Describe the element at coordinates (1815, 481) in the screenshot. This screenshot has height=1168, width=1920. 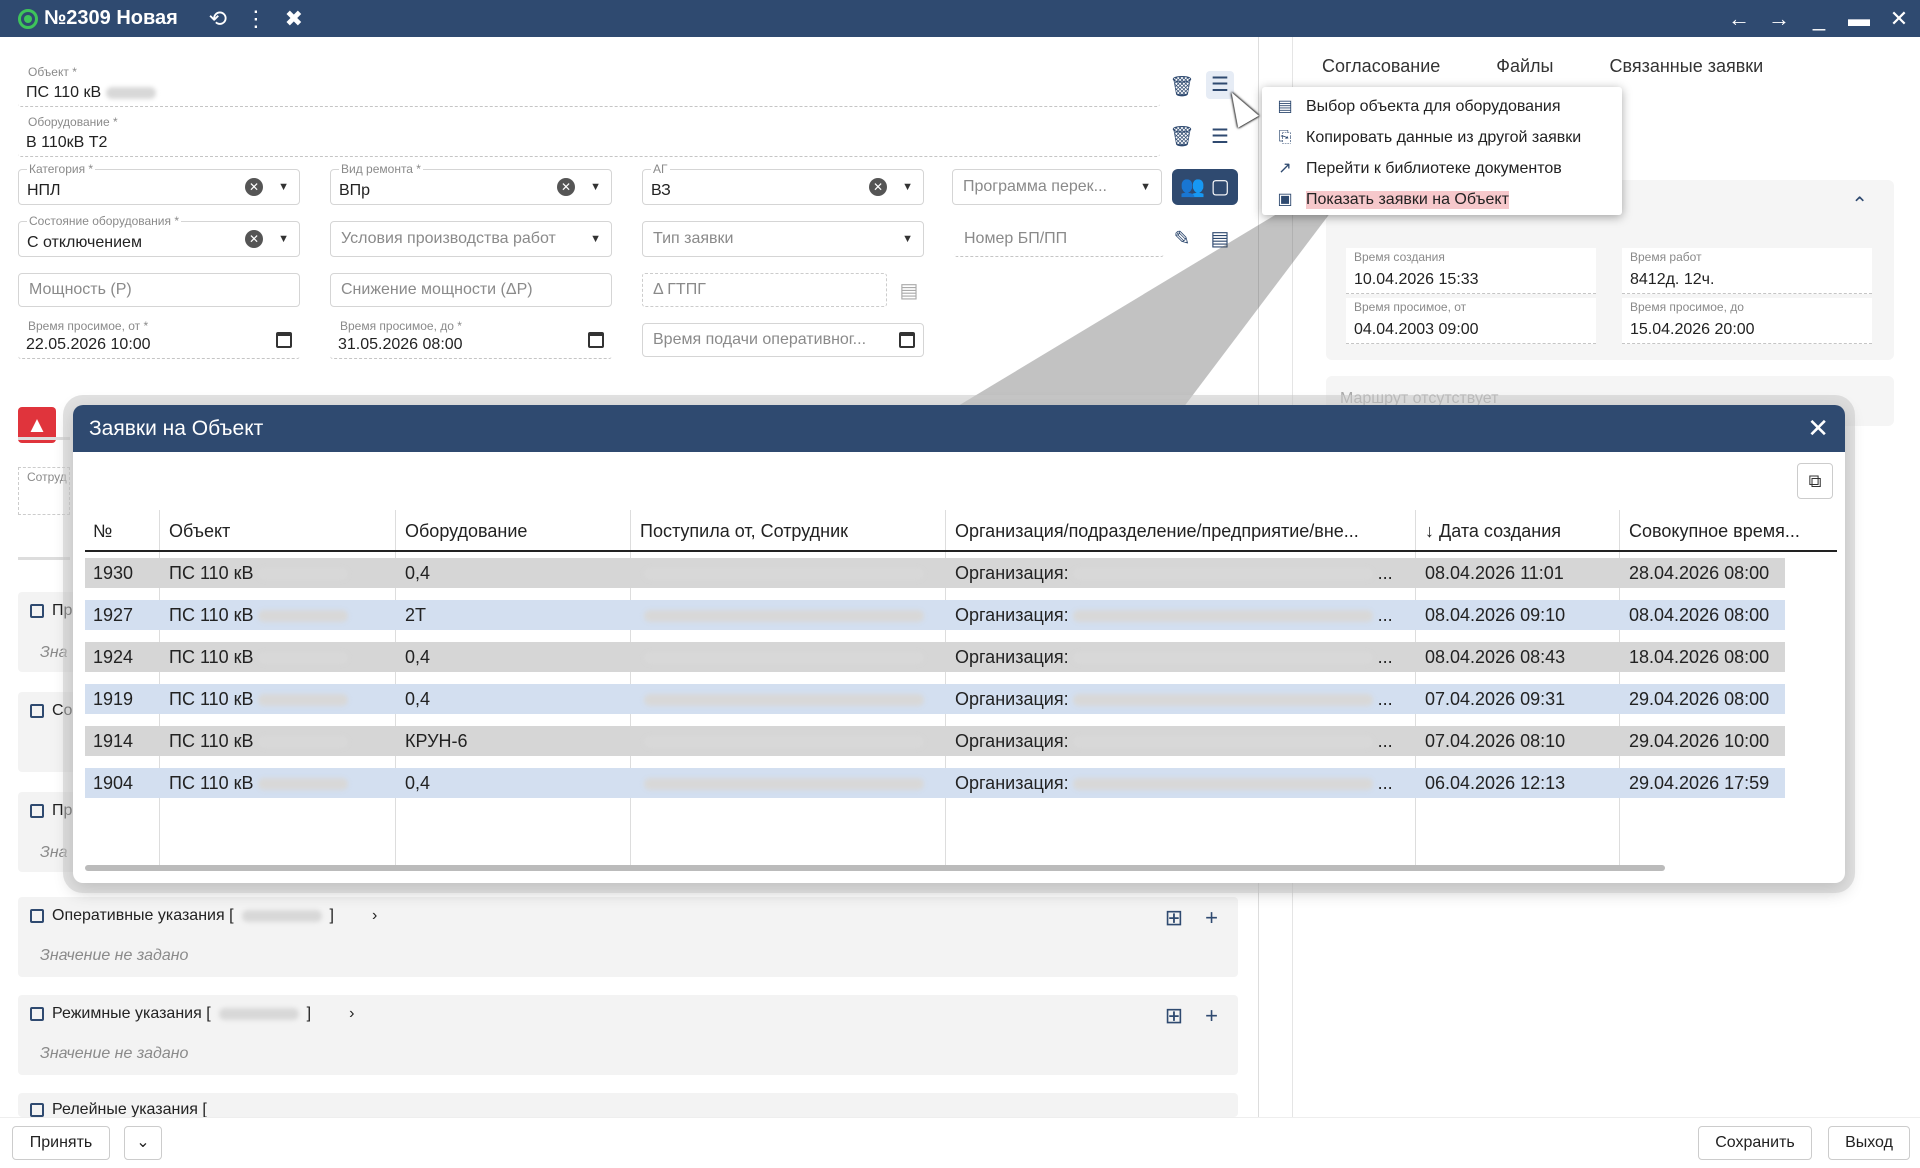
I see `copy-columns-icon: ⧉` at that location.